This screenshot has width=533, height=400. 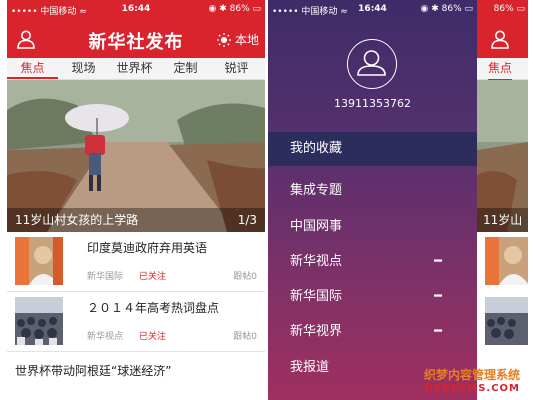 I want to click on local-button: 本地, so click(x=237, y=39).